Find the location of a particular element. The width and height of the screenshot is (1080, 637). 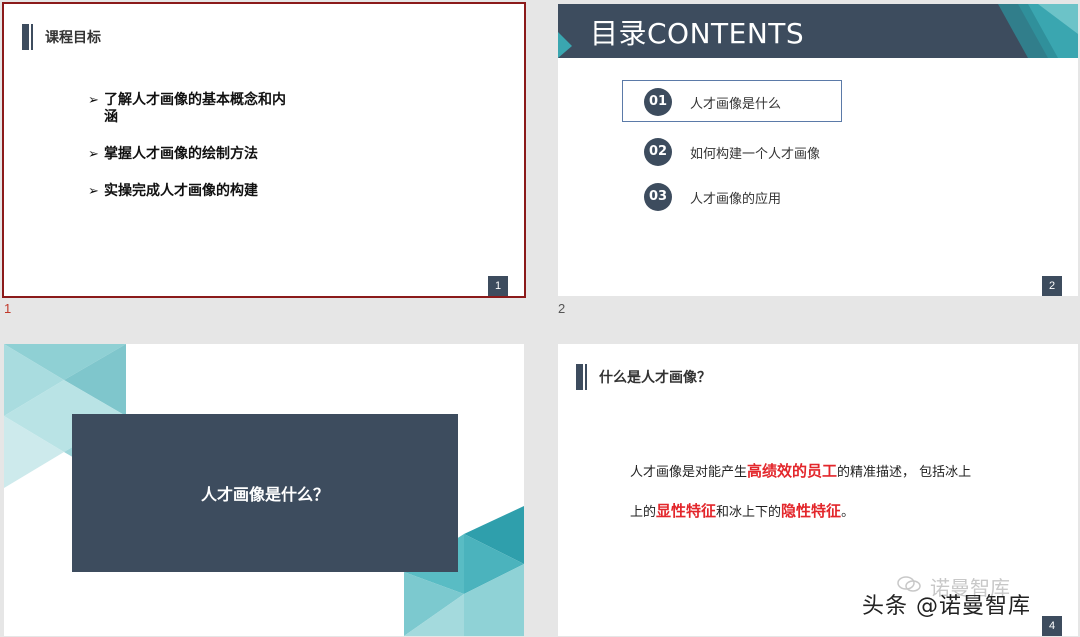

contents-title: 目录CONTENTS is located at coordinates (697, 33).